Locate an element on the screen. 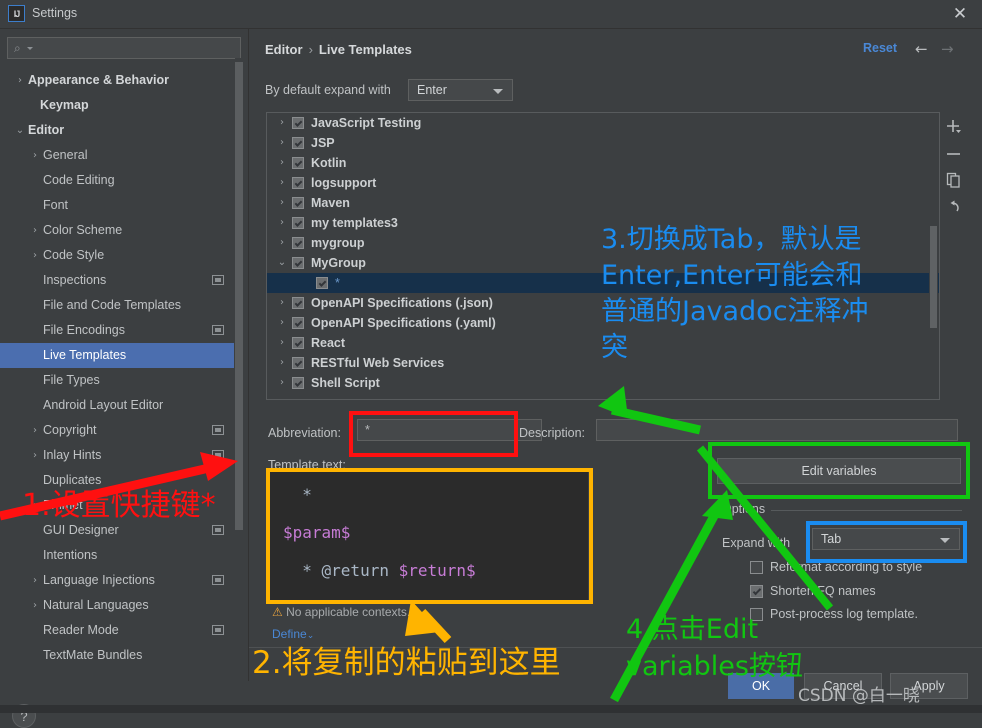 The height and width of the screenshot is (728, 982). sidebar-item-android-layout-editor: Android Layout Editor is located at coordinates (117, 405).